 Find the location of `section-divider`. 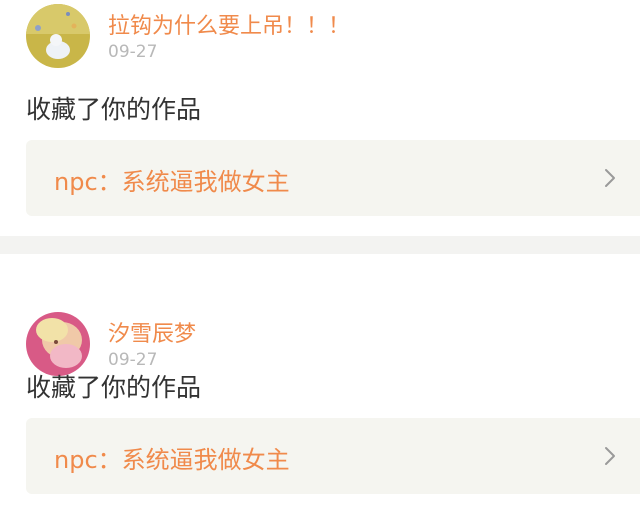

section-divider is located at coordinates (320, 245).